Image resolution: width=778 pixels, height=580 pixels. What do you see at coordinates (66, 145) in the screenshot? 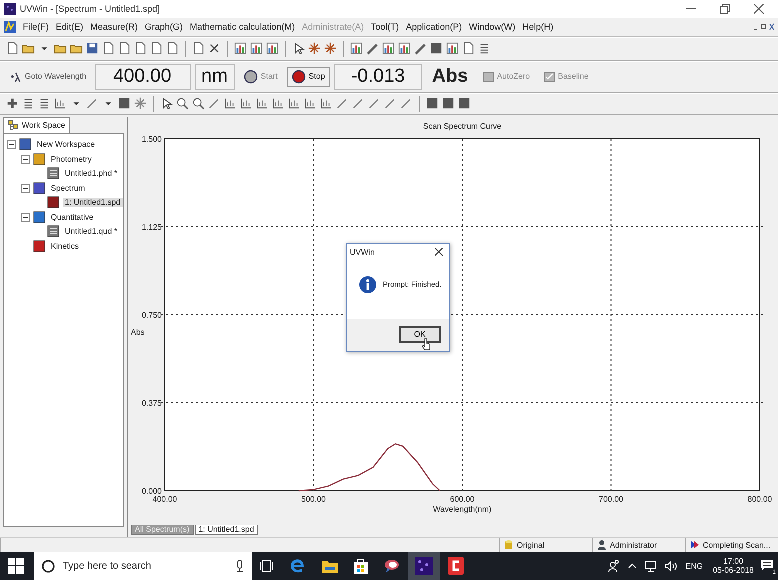
I see `tree-item: New Workspace` at bounding box center [66, 145].